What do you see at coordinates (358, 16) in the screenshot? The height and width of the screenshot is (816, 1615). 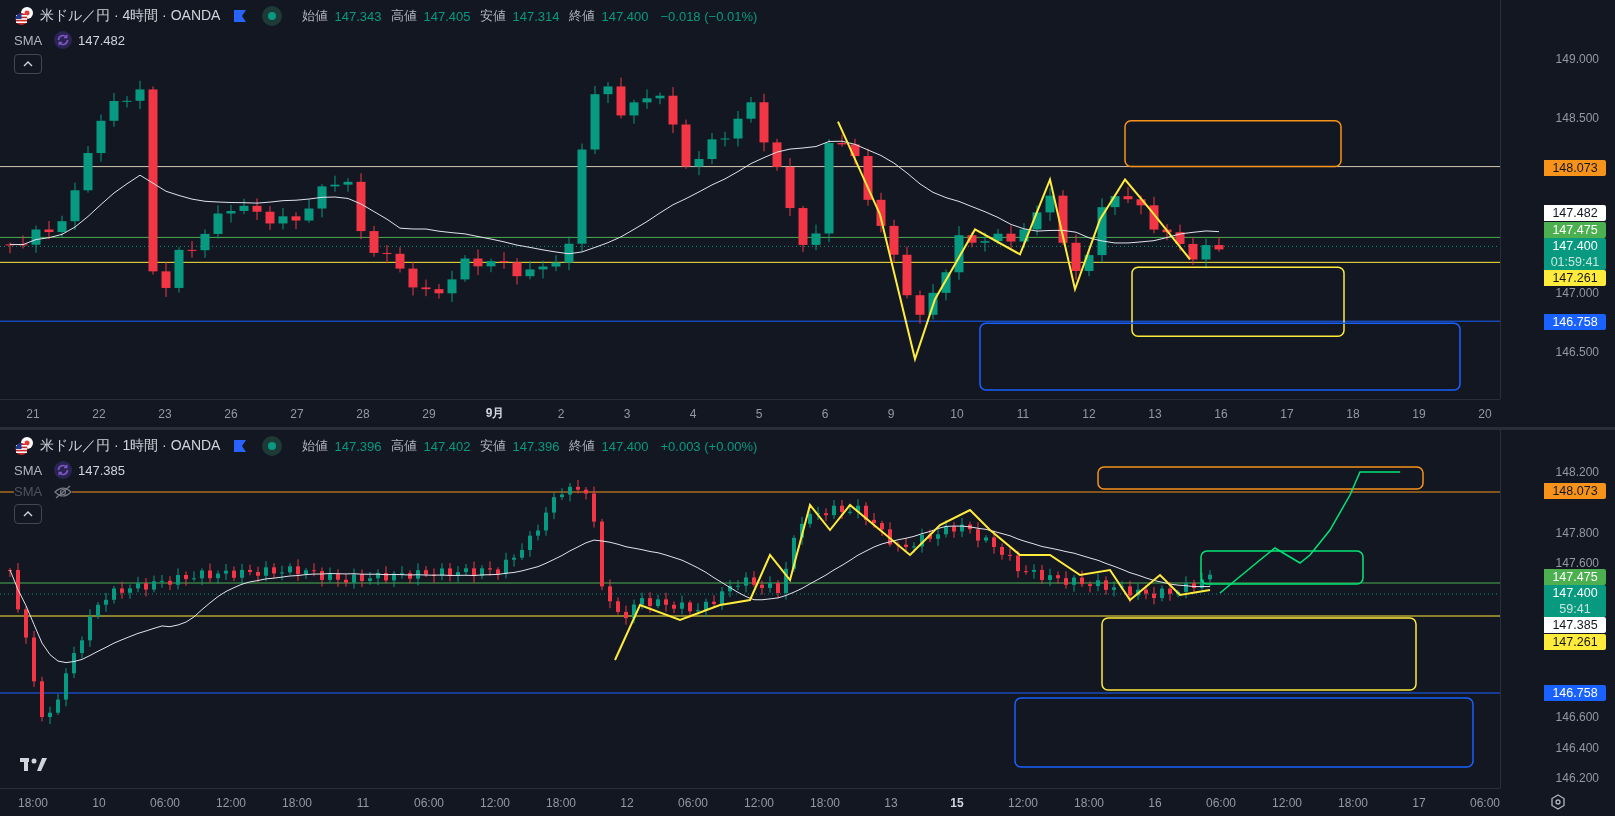 I see `ohlc-value: 147.343` at bounding box center [358, 16].